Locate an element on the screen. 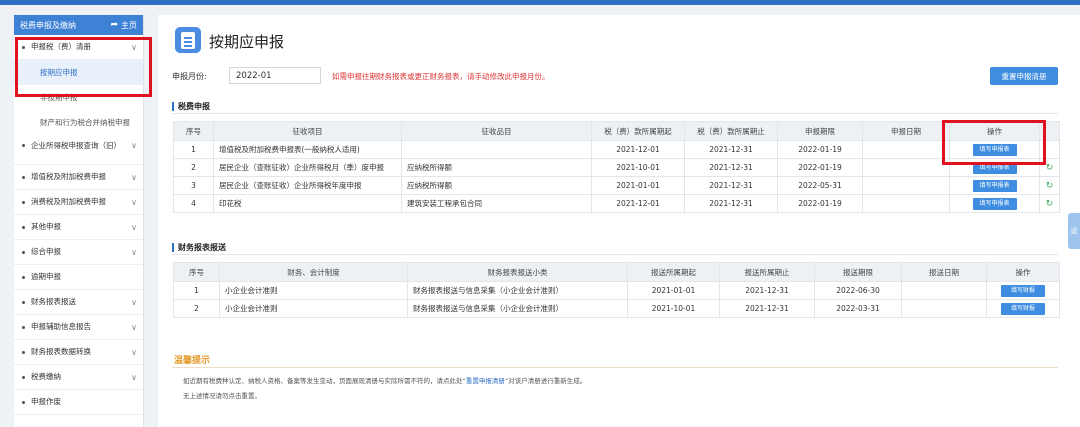  home-link: ➦ 主页 is located at coordinates (123, 25).